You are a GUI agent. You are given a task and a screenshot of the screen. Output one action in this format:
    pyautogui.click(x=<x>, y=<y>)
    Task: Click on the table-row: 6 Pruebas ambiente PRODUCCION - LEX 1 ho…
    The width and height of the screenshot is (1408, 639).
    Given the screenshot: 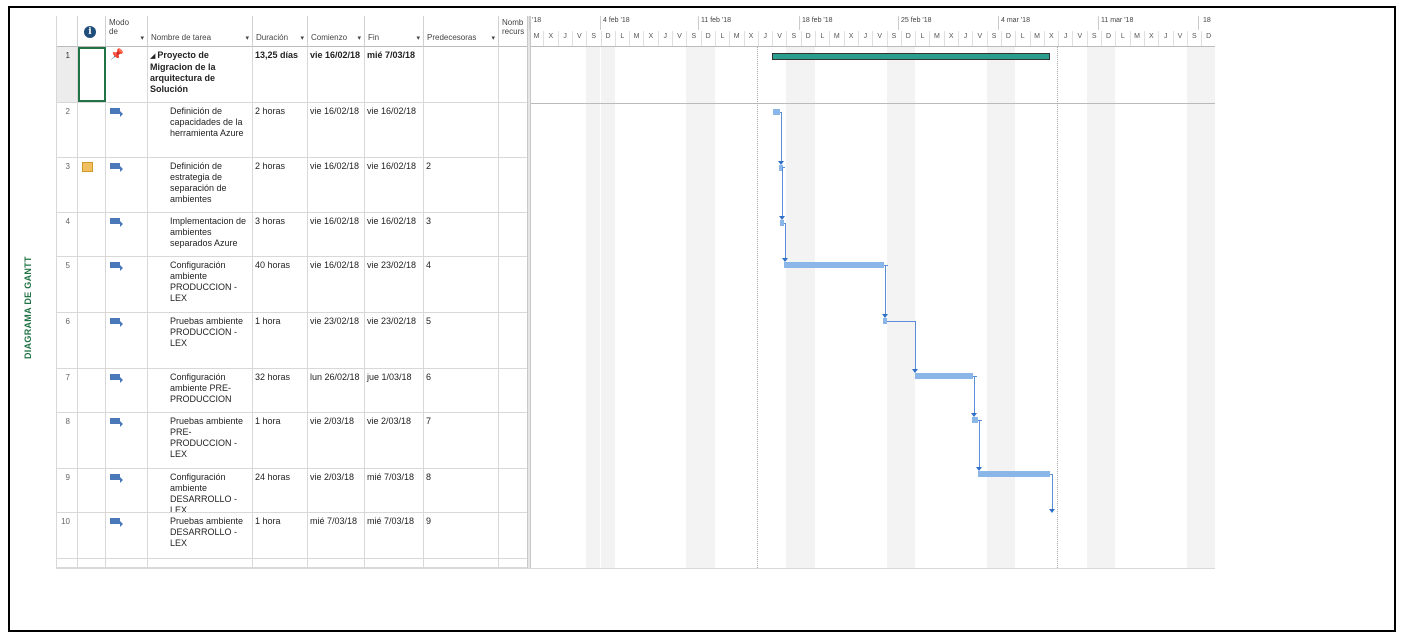 What is the action you would take?
    pyautogui.click(x=292, y=341)
    